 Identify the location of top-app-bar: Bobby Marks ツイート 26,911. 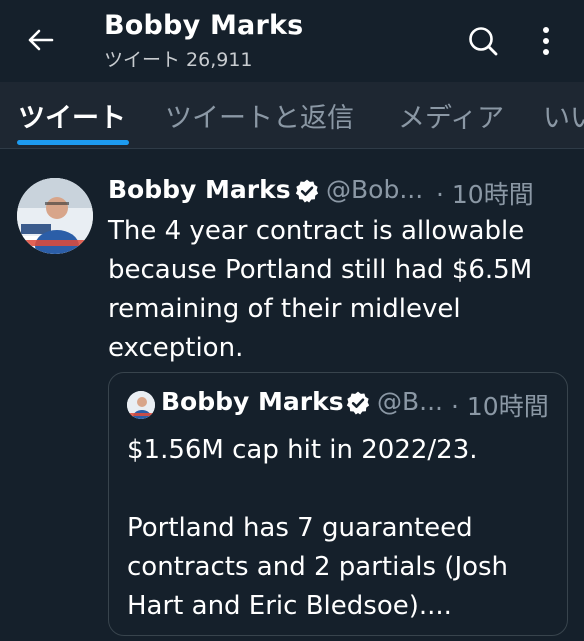
(292, 40).